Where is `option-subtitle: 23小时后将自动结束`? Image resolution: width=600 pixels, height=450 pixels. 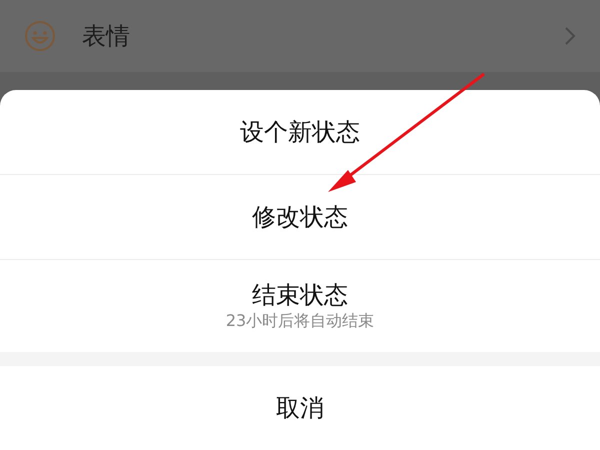 option-subtitle: 23小时后将自动结束 is located at coordinates (300, 321).